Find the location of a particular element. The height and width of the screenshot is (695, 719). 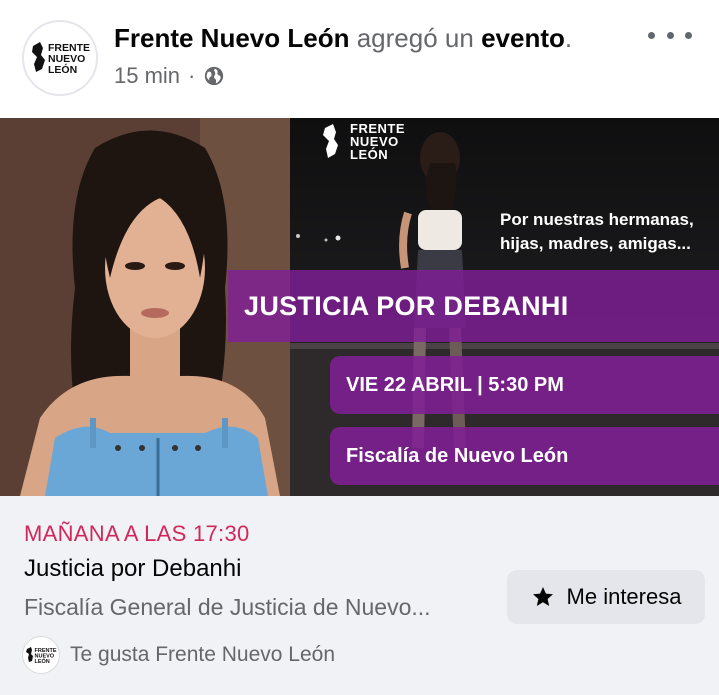

action-text: agregó un is located at coordinates (415, 38).